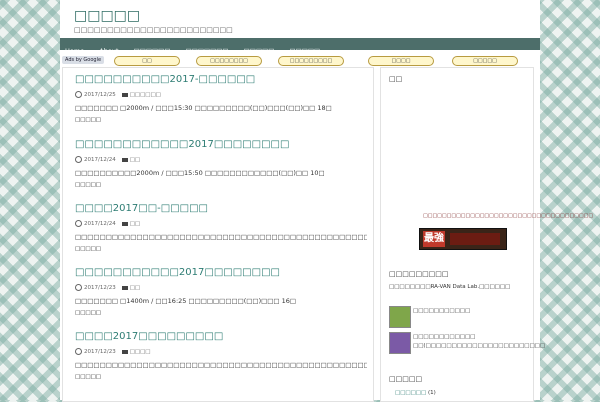 The width and height of the screenshot is (600, 402). What do you see at coordinates (221, 336) in the screenshot?
I see `post-title: □□□□2017□□□□□□□□□` at bounding box center [221, 336].